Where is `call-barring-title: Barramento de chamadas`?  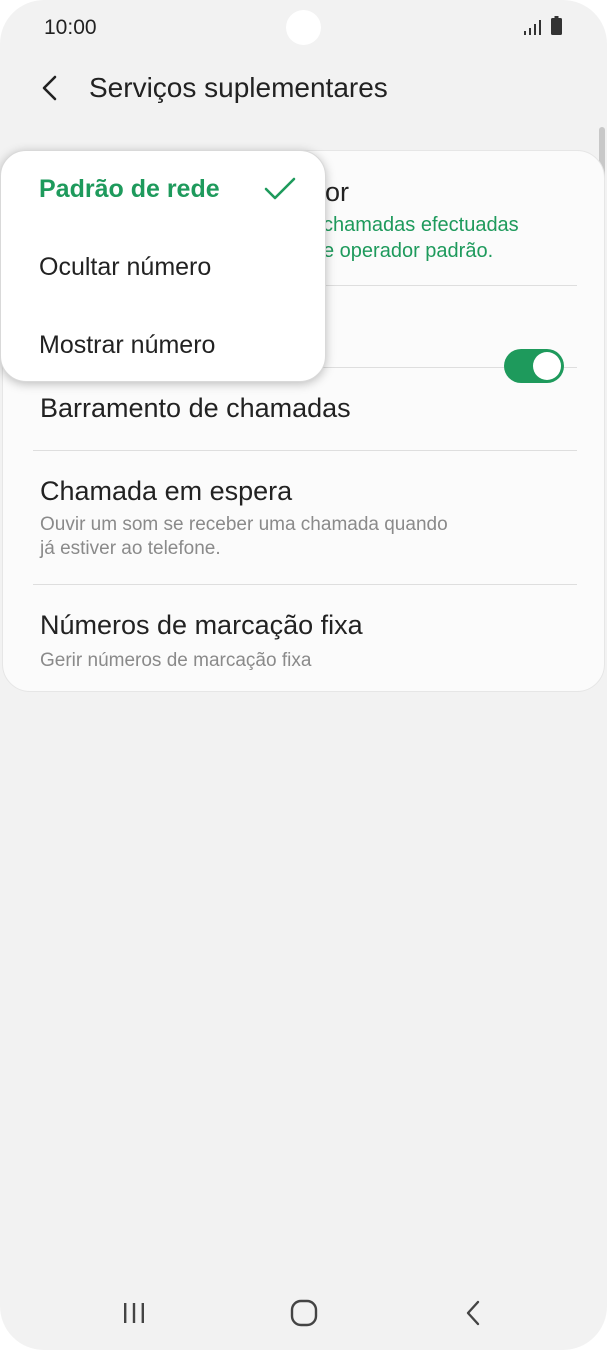 call-barring-title: Barramento de chamadas is located at coordinates (195, 408).